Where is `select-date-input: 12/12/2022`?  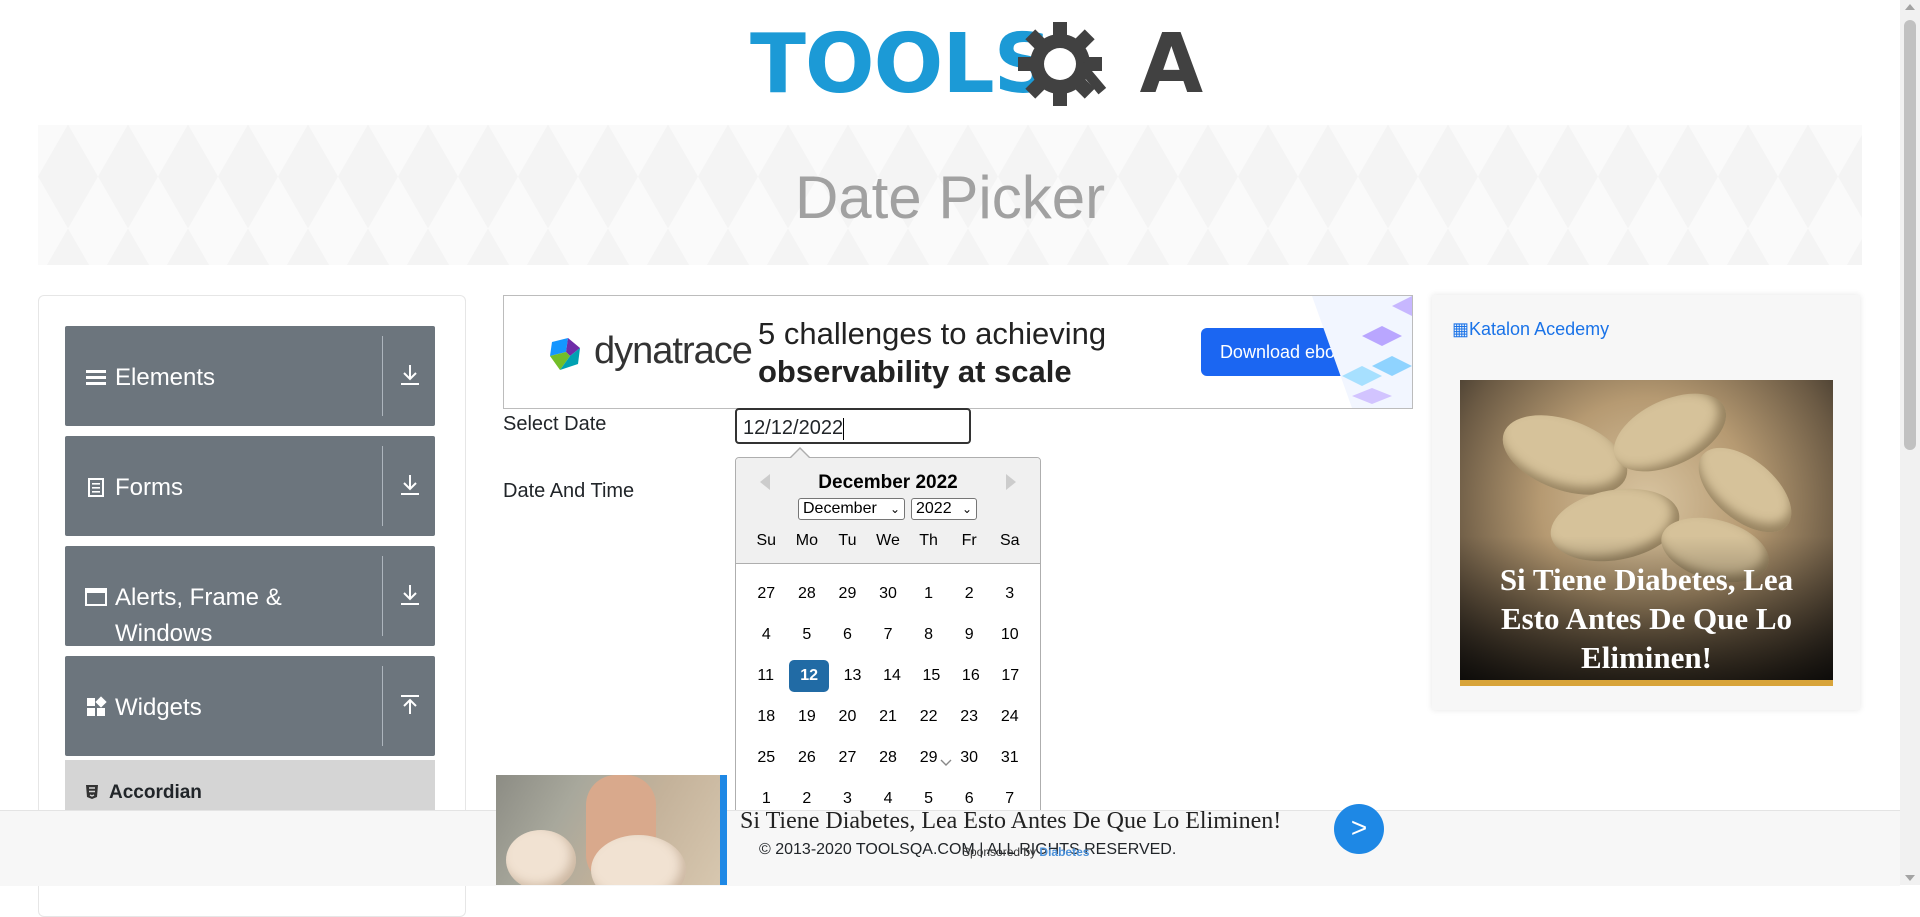 select-date-input: 12/12/2022 is located at coordinates (853, 426).